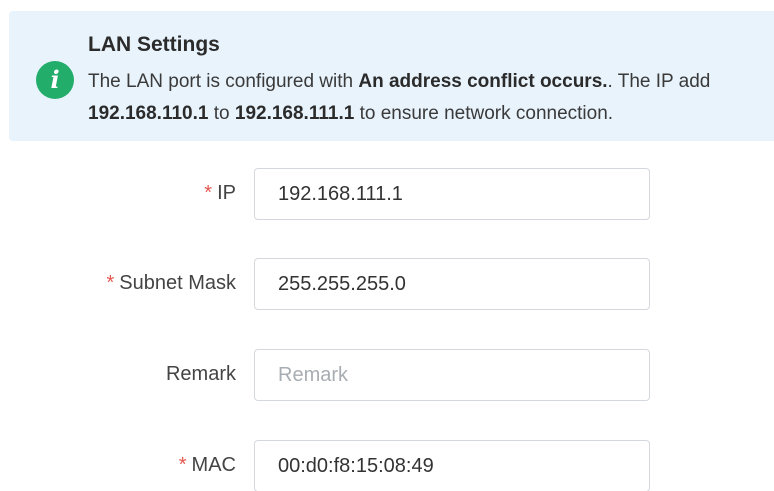  Describe the element at coordinates (483, 81) in the screenshot. I see `alert-conflict-text: An address conflict occurs.` at that location.